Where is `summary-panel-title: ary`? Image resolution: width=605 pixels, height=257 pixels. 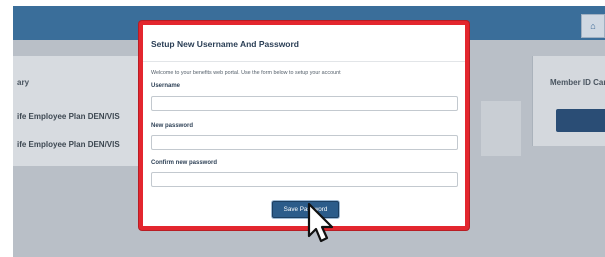
summary-panel-title: ary is located at coordinates (23, 82).